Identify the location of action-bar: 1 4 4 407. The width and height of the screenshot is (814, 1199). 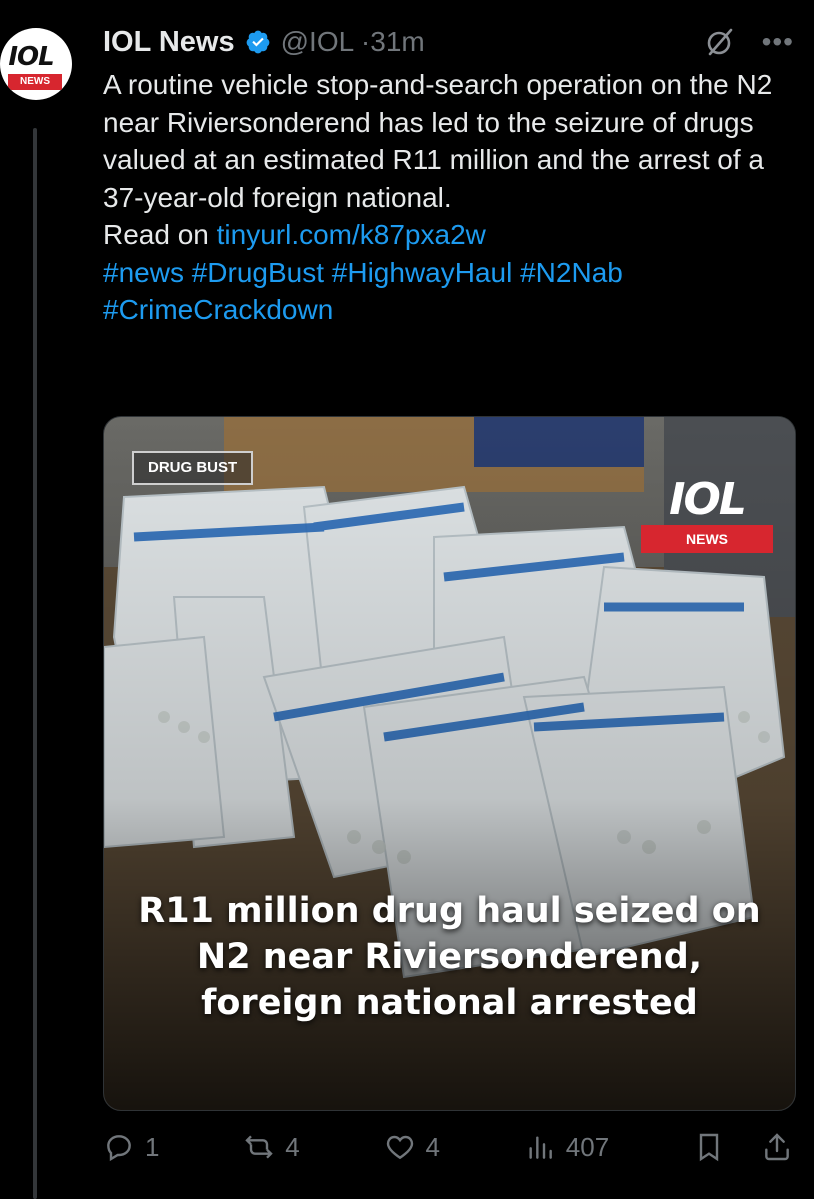
(448, 1147).